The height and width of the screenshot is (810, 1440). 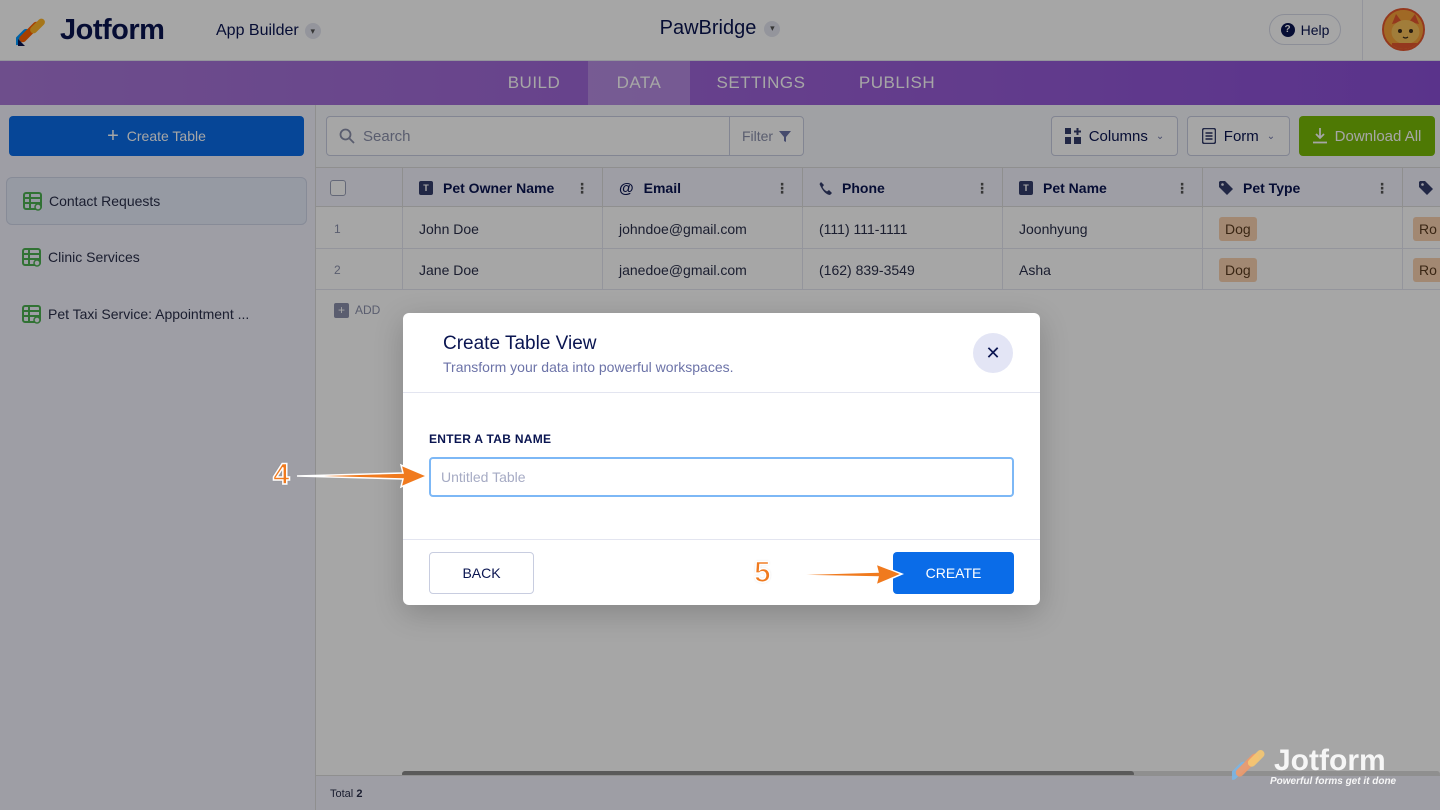 I want to click on watermark-text: Jotform, so click(x=1330, y=760).